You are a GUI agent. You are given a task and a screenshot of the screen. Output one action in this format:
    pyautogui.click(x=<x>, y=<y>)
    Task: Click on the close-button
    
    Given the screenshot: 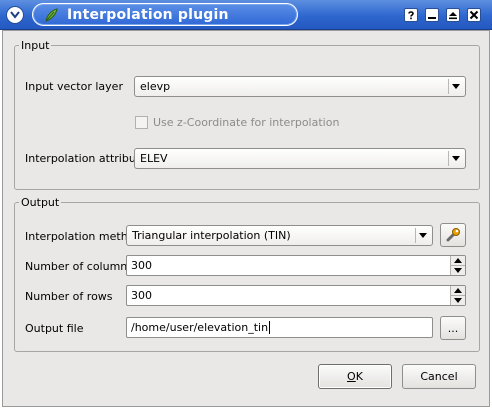 What is the action you would take?
    pyautogui.click(x=474, y=15)
    